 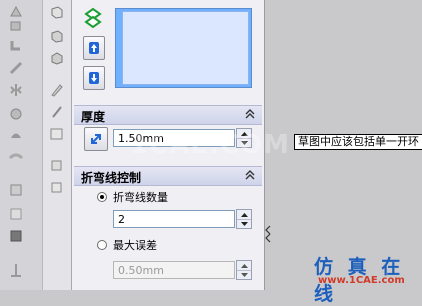 What do you see at coordinates (102, 197) in the screenshot?
I see `radio-bend-count` at bounding box center [102, 197].